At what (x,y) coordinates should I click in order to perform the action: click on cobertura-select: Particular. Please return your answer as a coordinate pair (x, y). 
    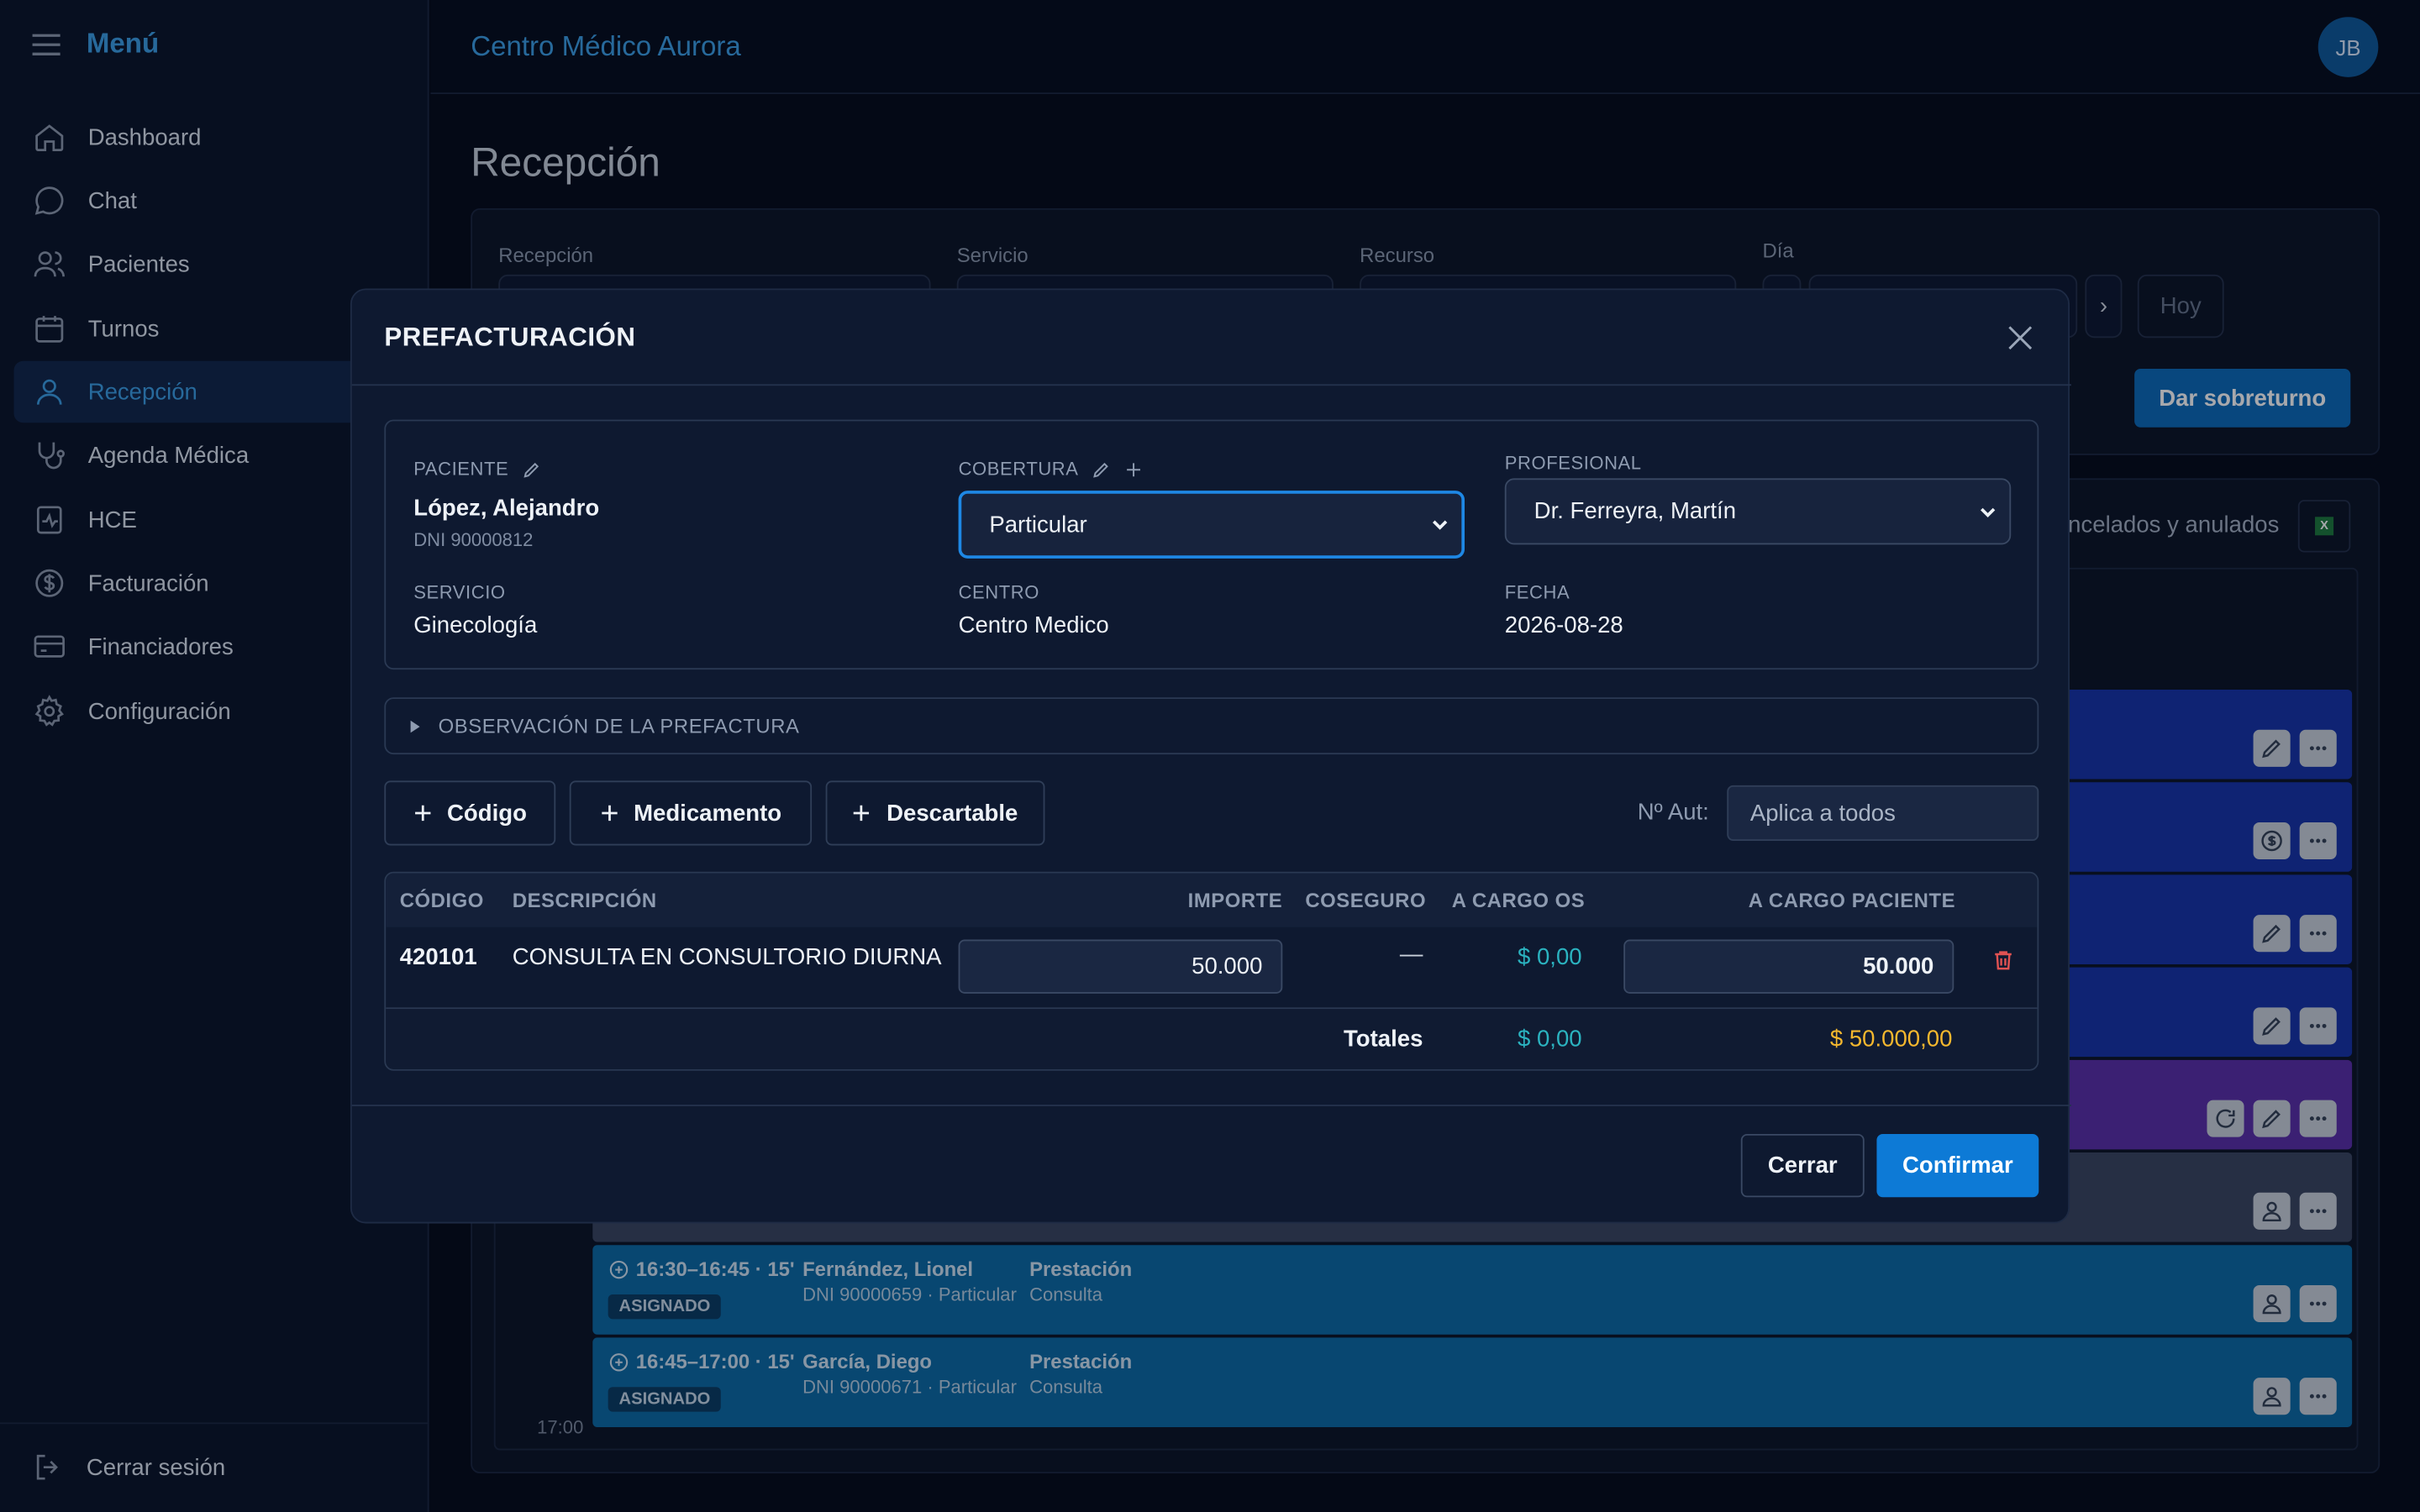
    Looking at the image, I should click on (1211, 525).